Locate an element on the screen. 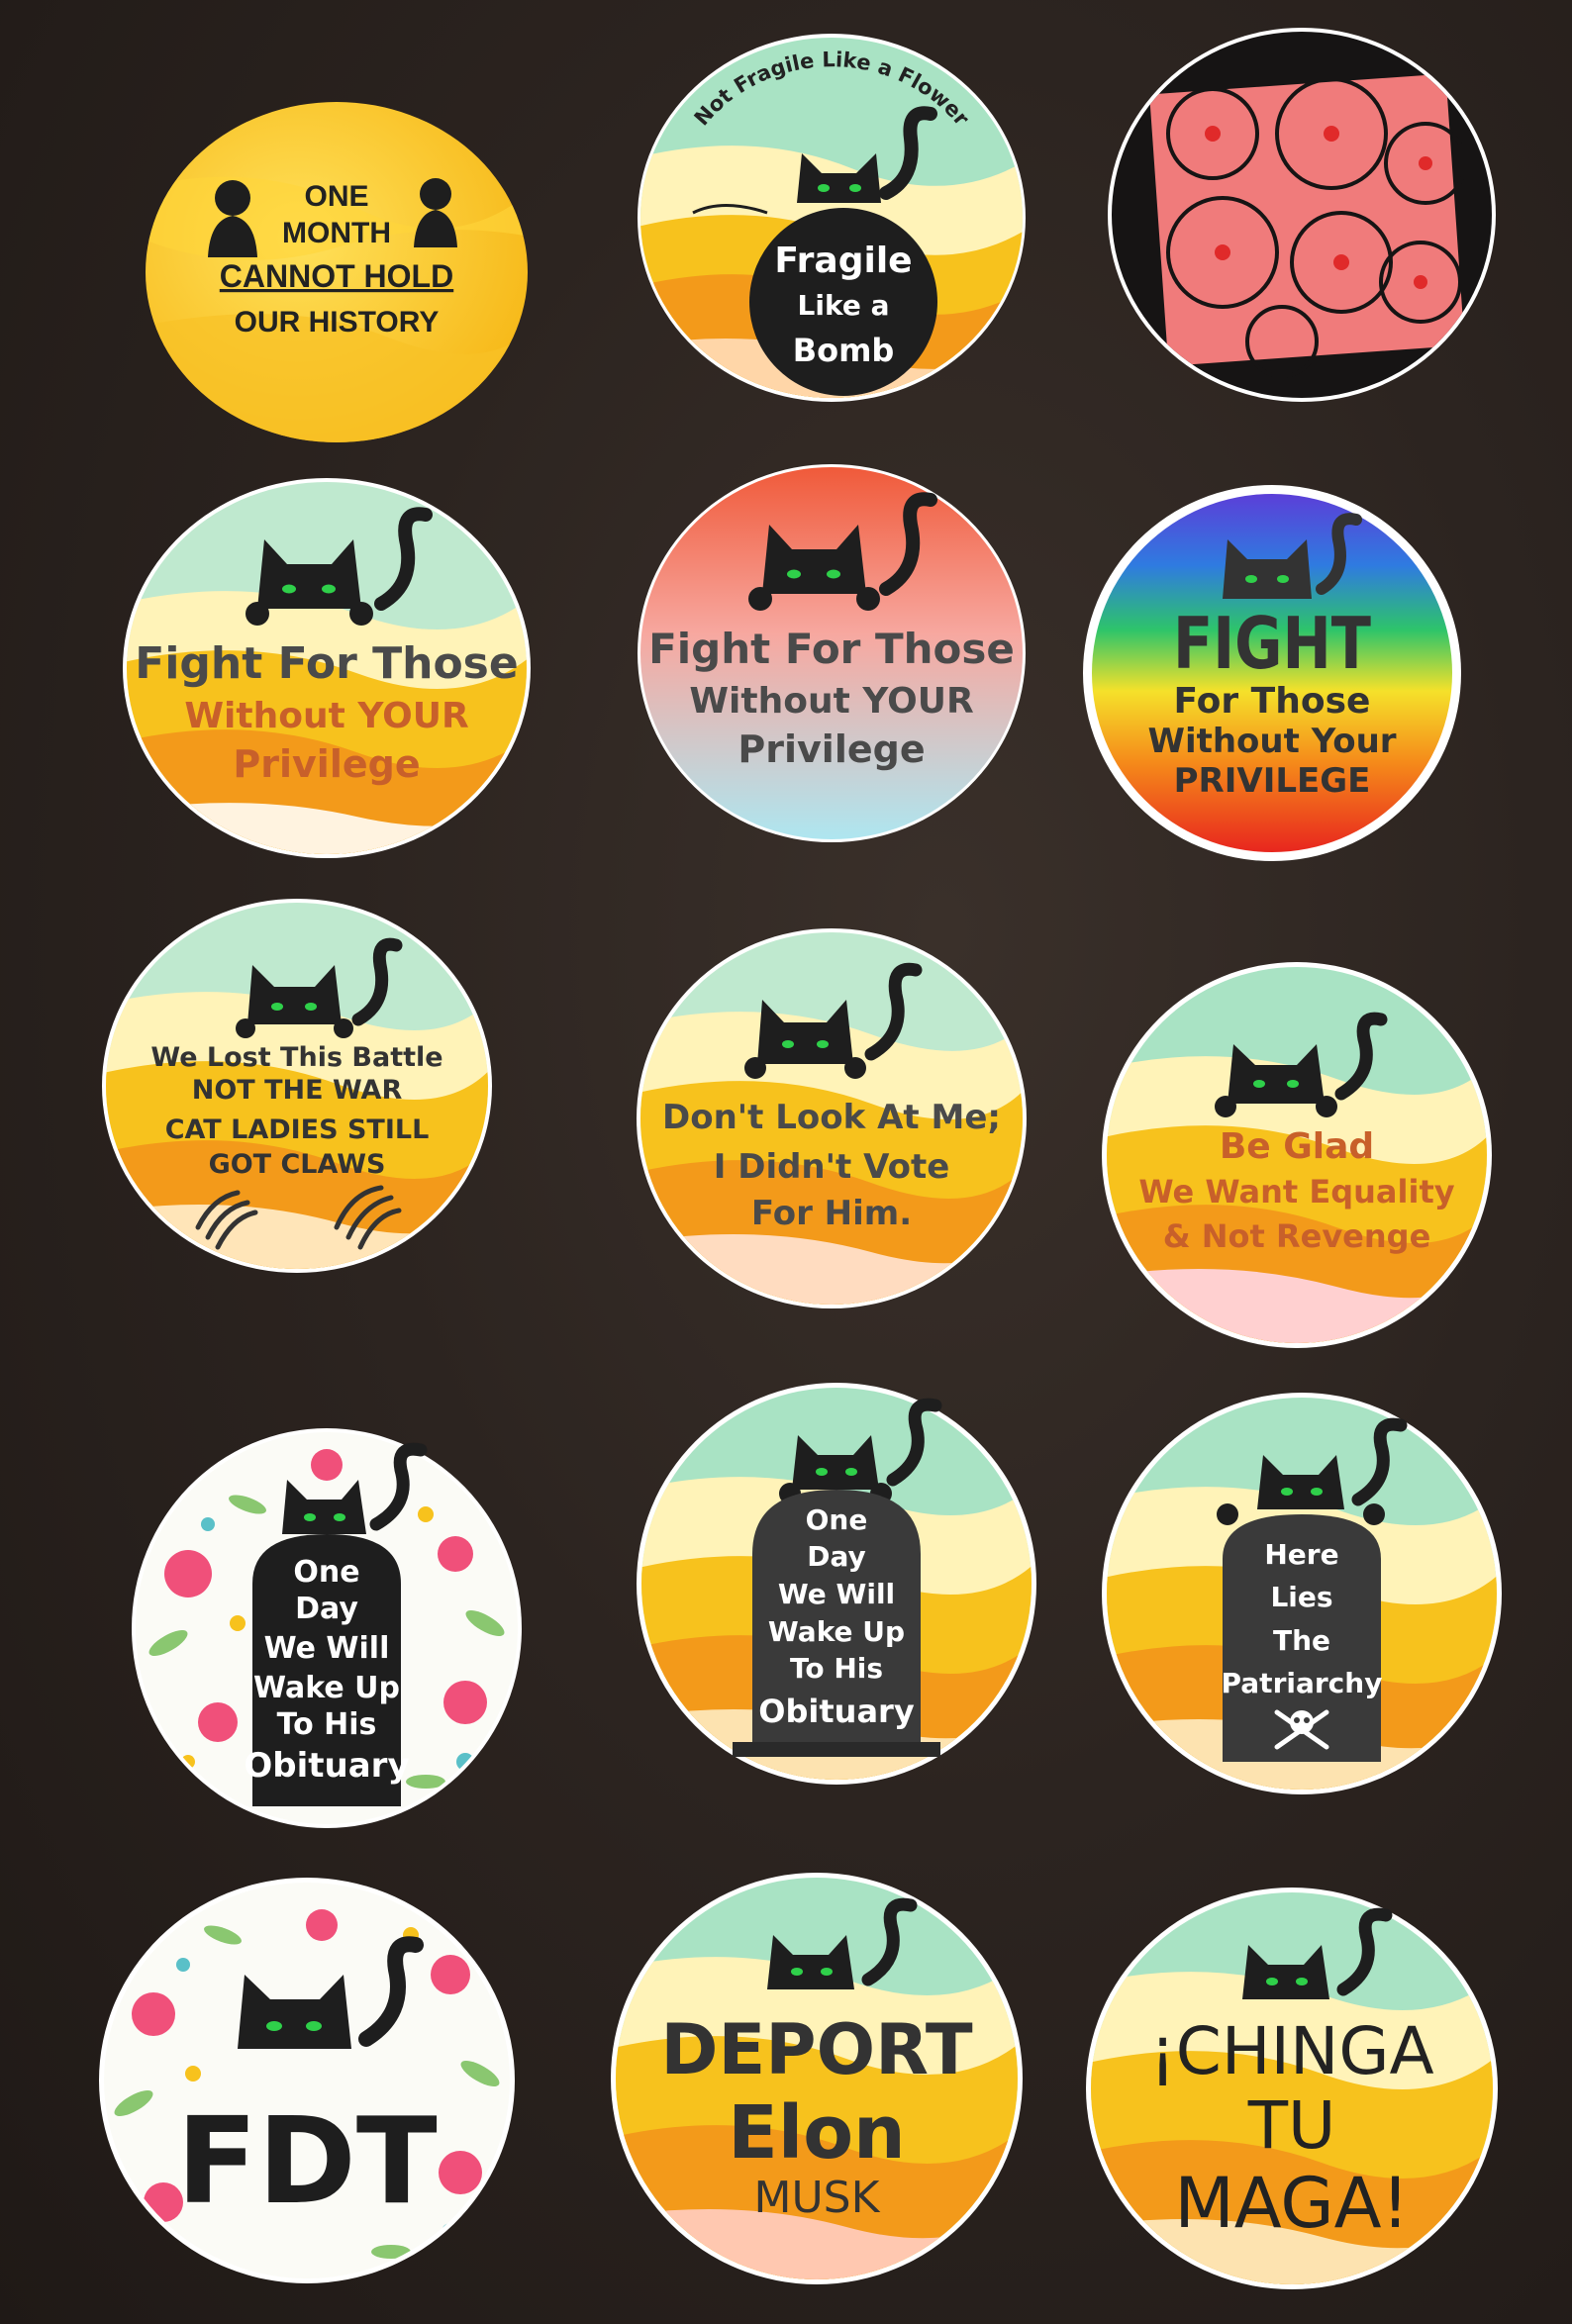 Image resolution: width=1572 pixels, height=2324 pixels. sticker-patriarchy-line-1: Here is located at coordinates (1301, 1554).